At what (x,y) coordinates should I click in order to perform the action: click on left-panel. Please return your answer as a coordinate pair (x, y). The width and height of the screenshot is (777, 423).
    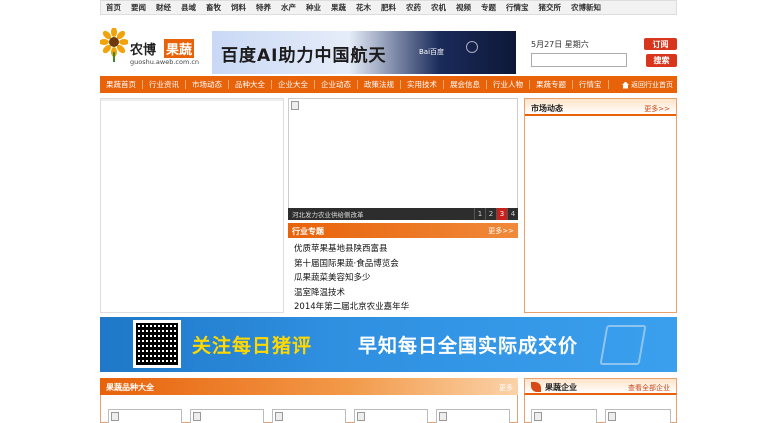
    Looking at the image, I should click on (192, 205).